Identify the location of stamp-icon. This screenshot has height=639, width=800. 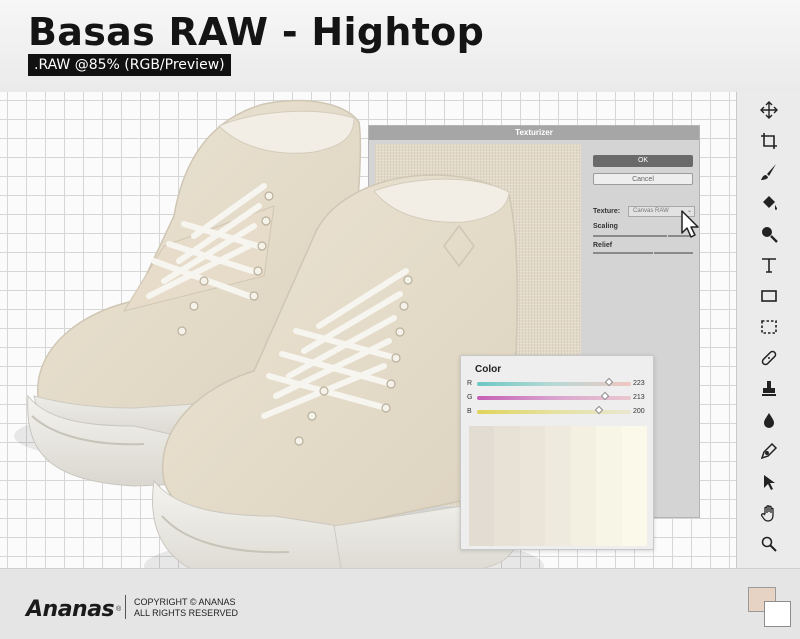
(769, 389).